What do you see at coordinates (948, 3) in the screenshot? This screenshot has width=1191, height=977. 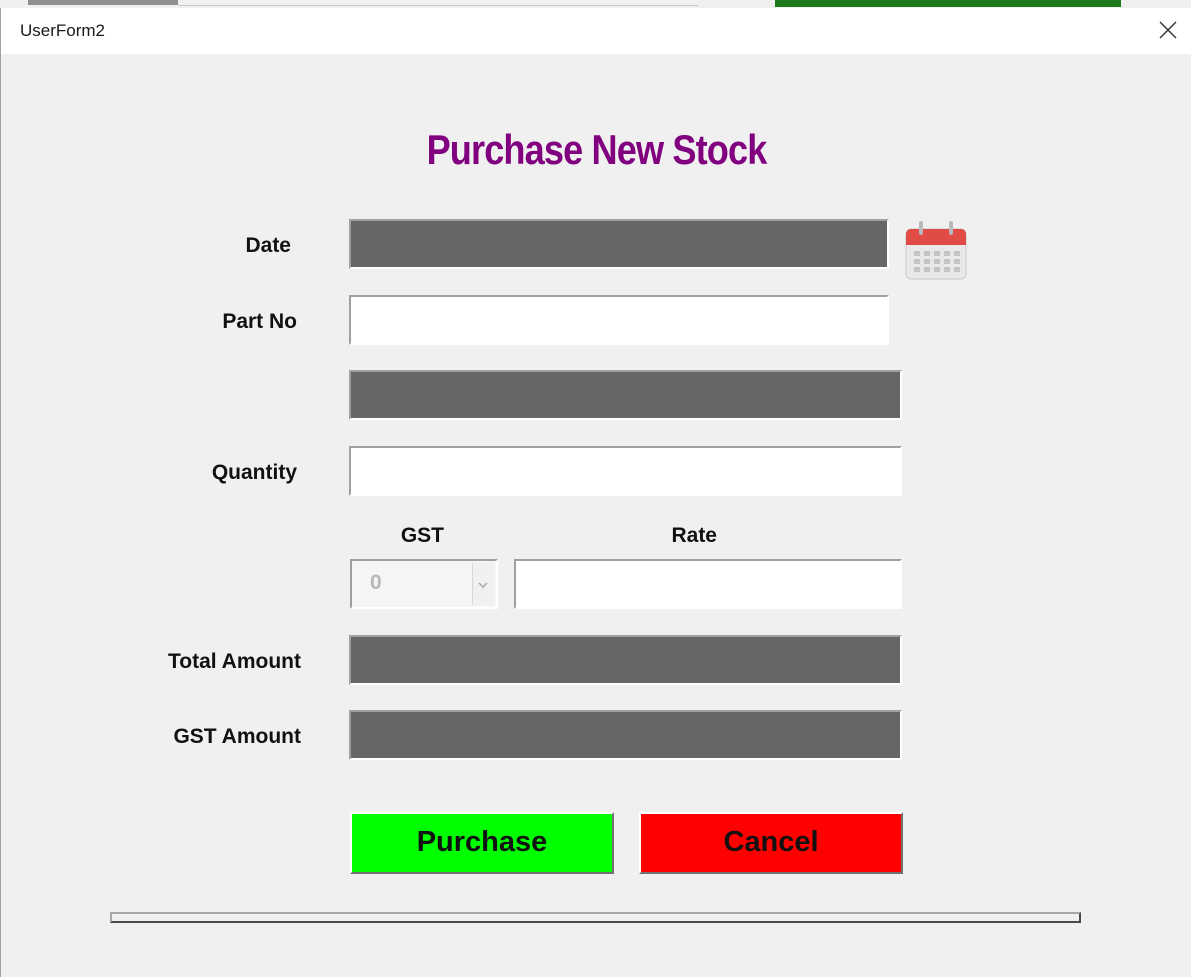 I see `background-green-bar` at bounding box center [948, 3].